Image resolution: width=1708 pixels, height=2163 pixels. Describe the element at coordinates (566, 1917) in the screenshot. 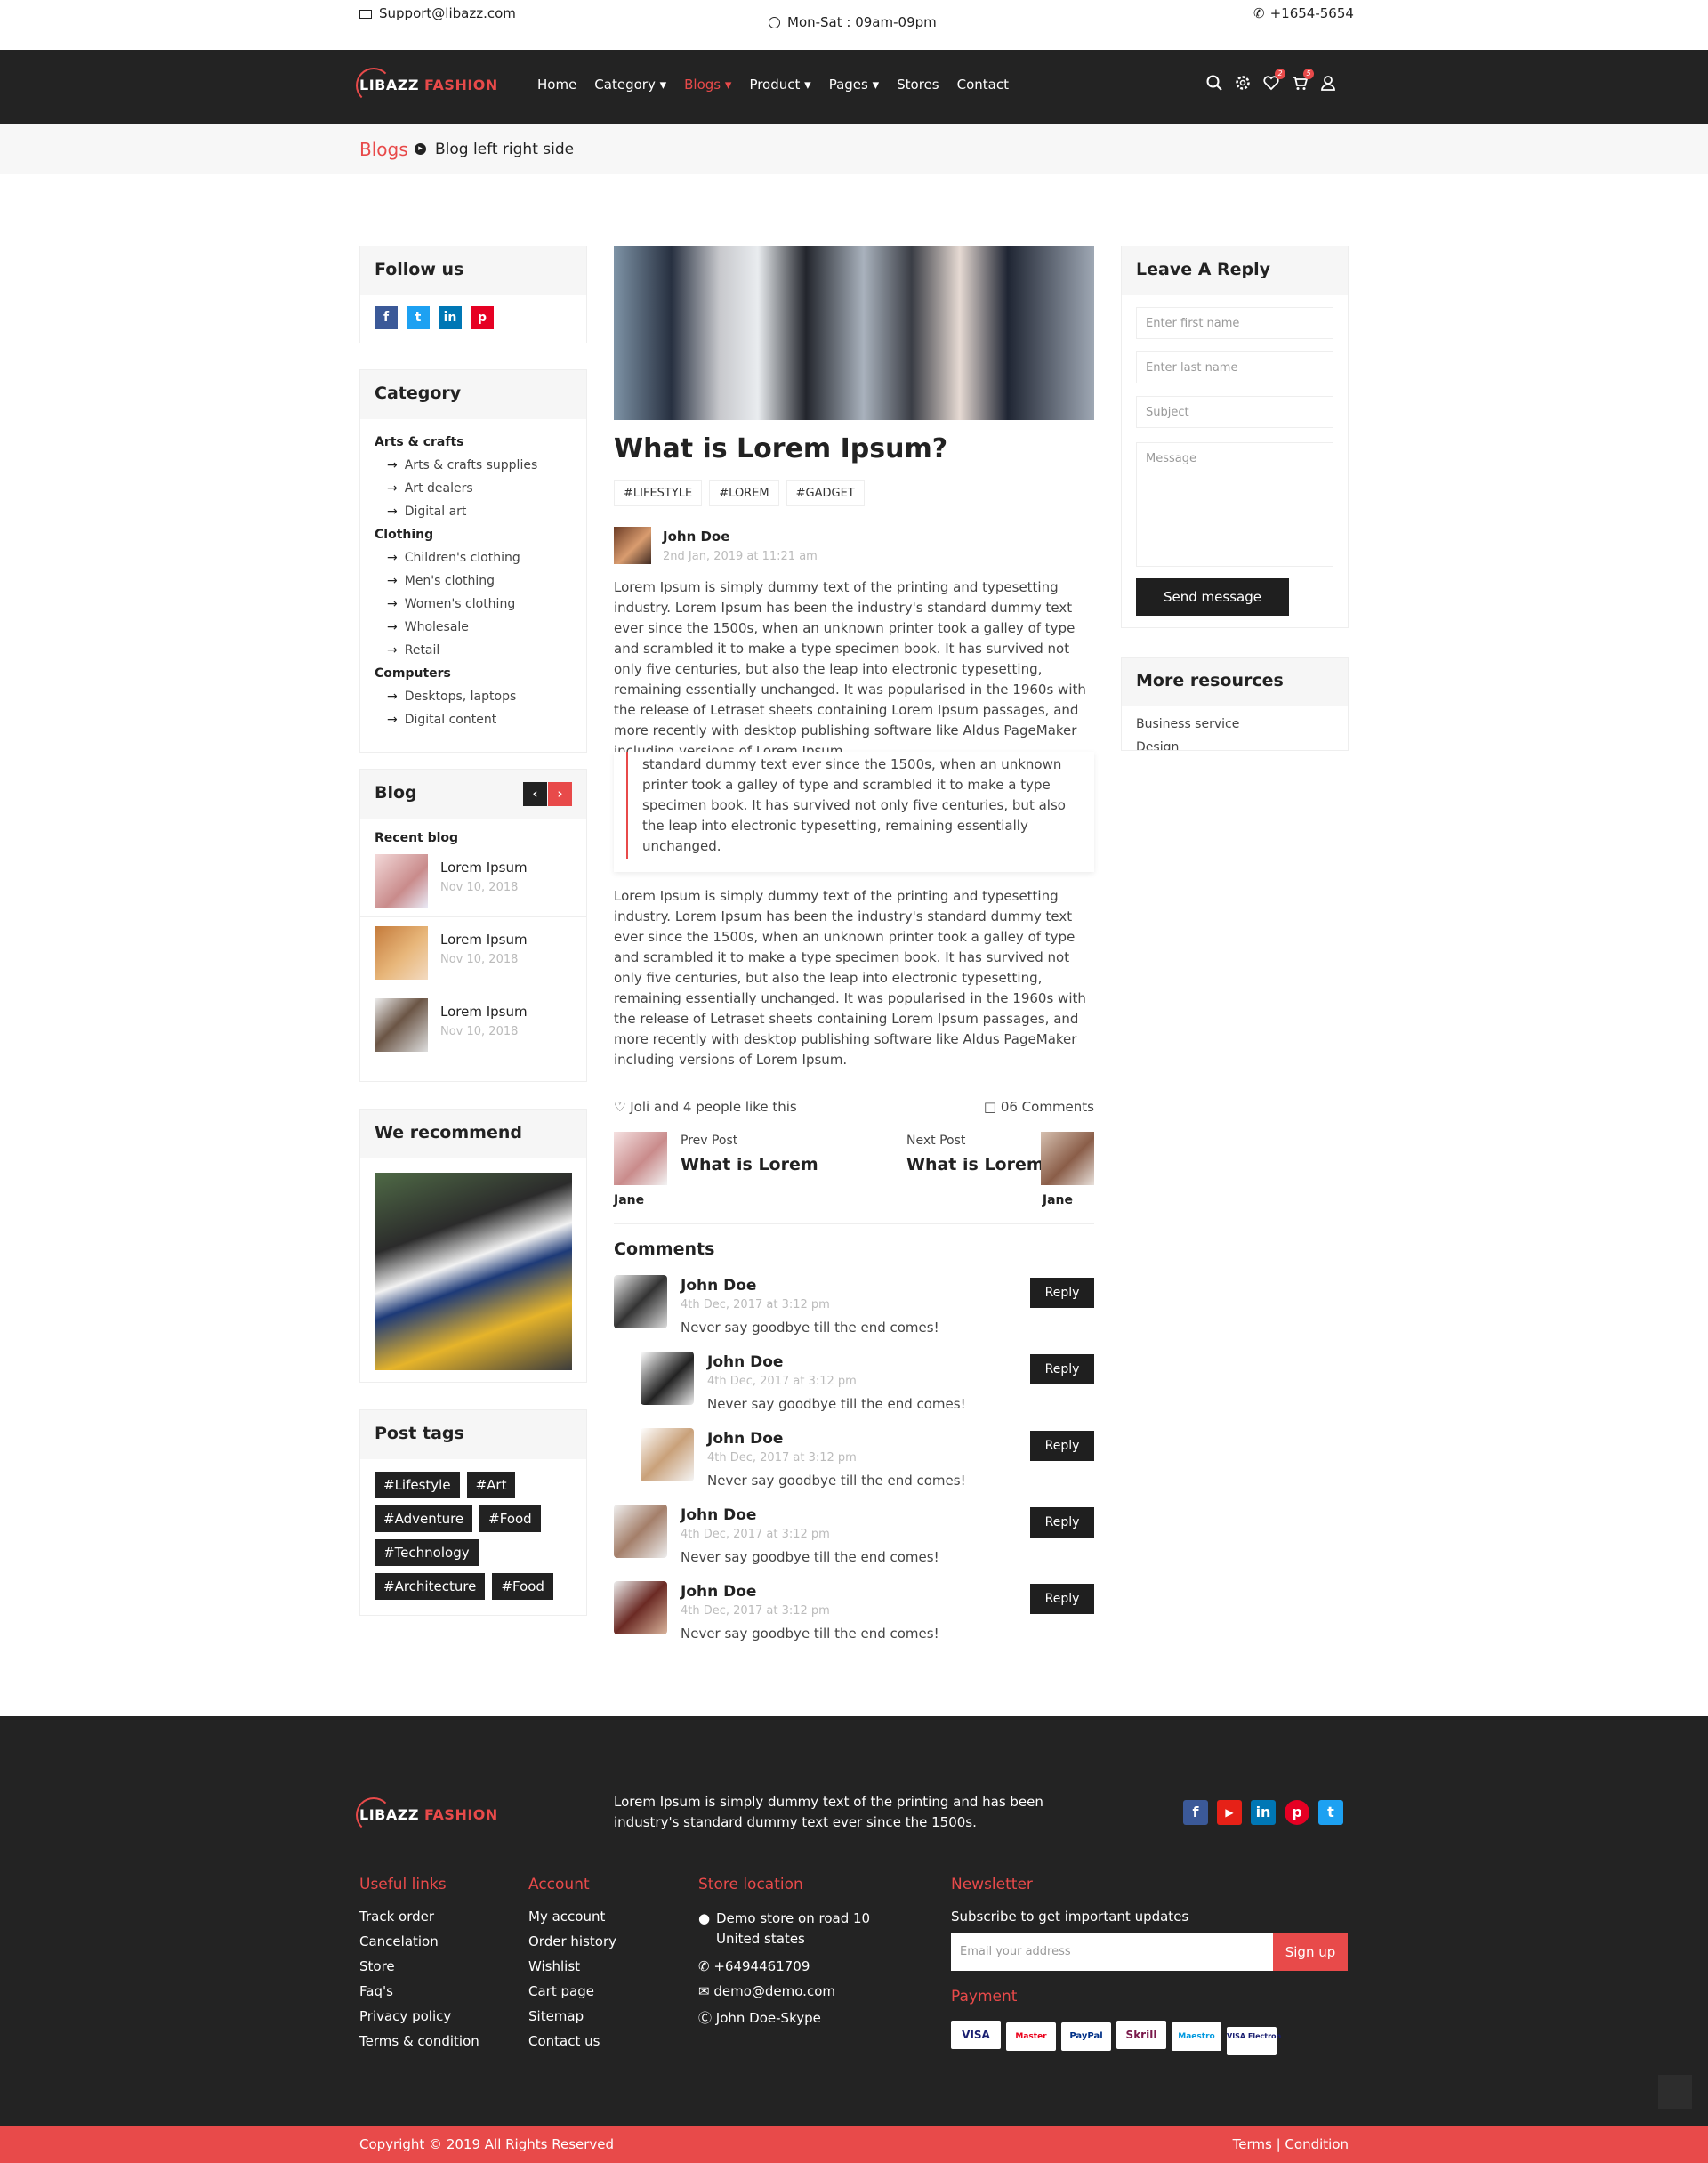

I see `footer-link: My account` at that location.